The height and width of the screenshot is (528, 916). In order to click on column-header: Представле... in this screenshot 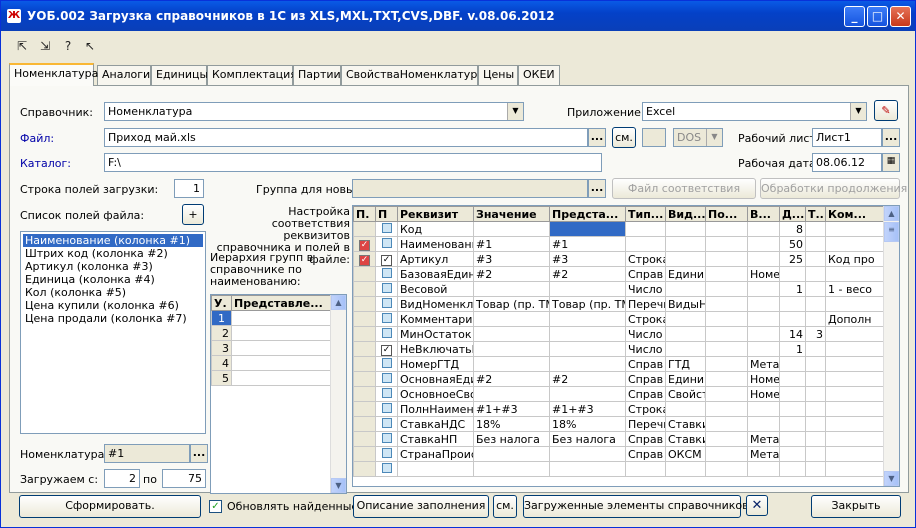, I will do `click(281, 303)`.